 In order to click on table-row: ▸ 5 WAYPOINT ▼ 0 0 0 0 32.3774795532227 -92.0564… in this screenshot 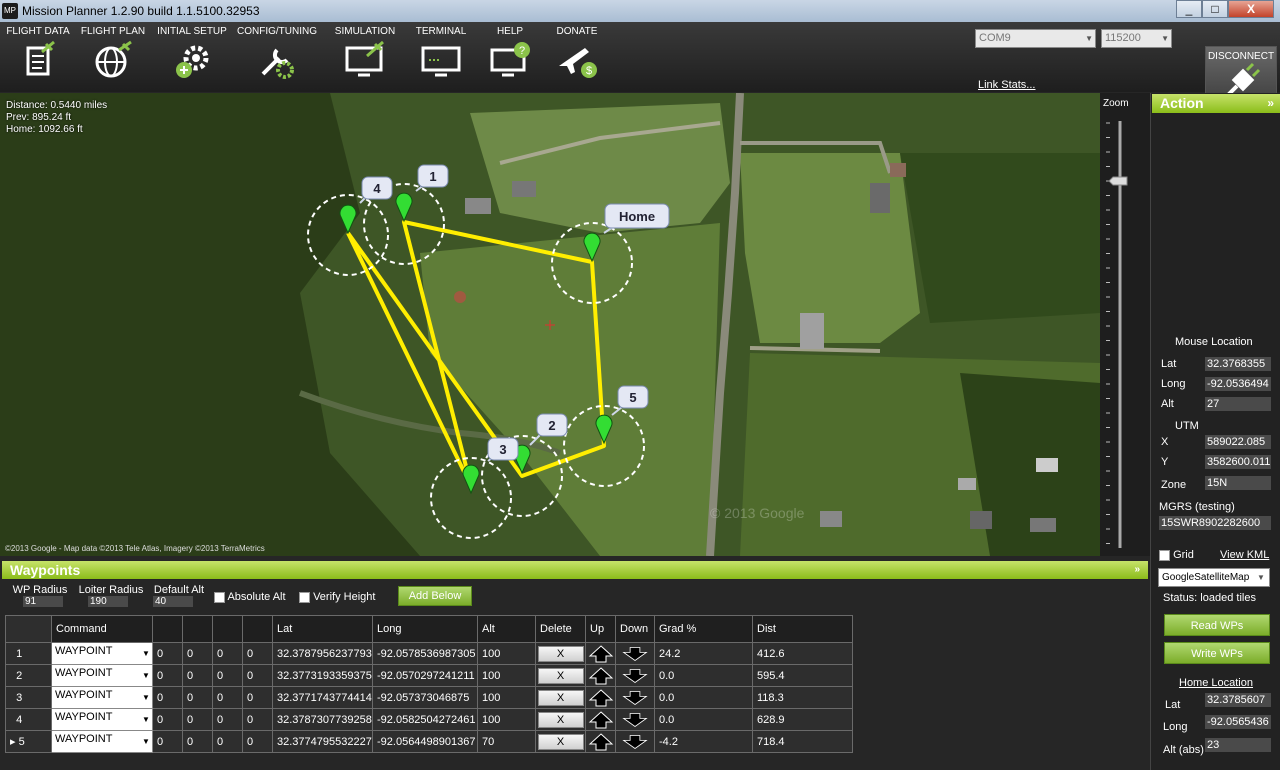, I will do `click(429, 741)`.